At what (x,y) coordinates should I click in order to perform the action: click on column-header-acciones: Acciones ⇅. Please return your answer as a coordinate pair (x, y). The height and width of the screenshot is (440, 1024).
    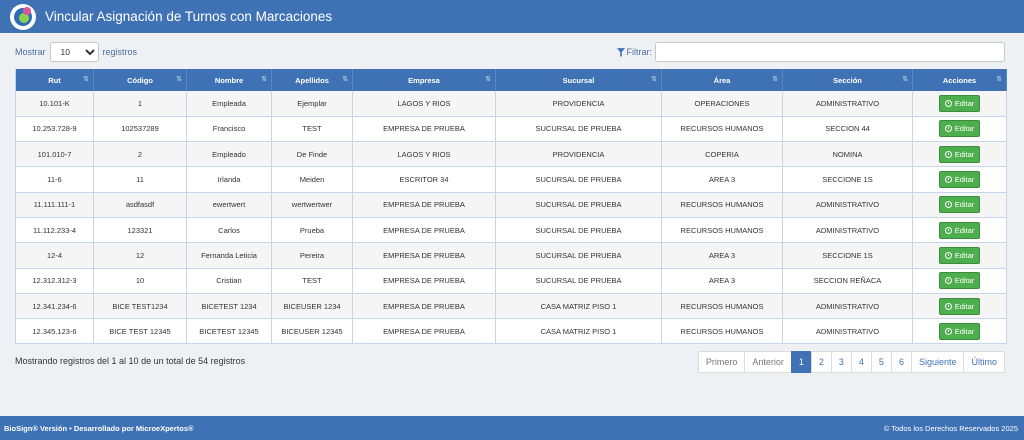
    Looking at the image, I should click on (959, 80).